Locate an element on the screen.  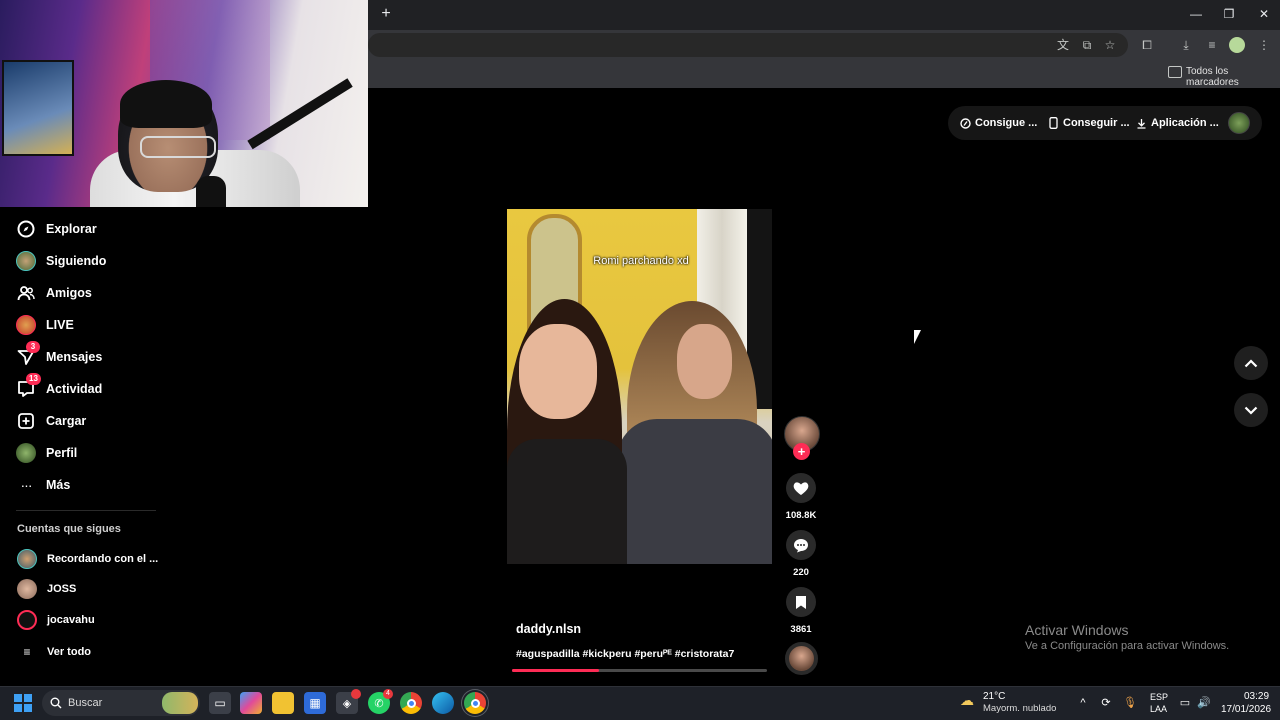
activity-icon: 13 is located at coordinates (28, 386).